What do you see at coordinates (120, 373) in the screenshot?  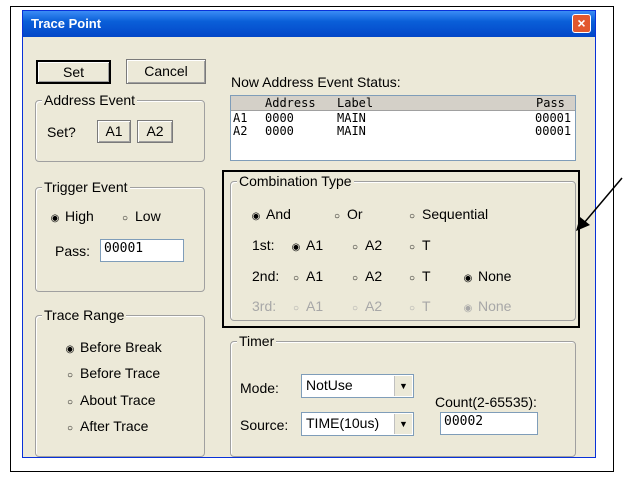 I see `range-before-trace-label: Before Trace` at bounding box center [120, 373].